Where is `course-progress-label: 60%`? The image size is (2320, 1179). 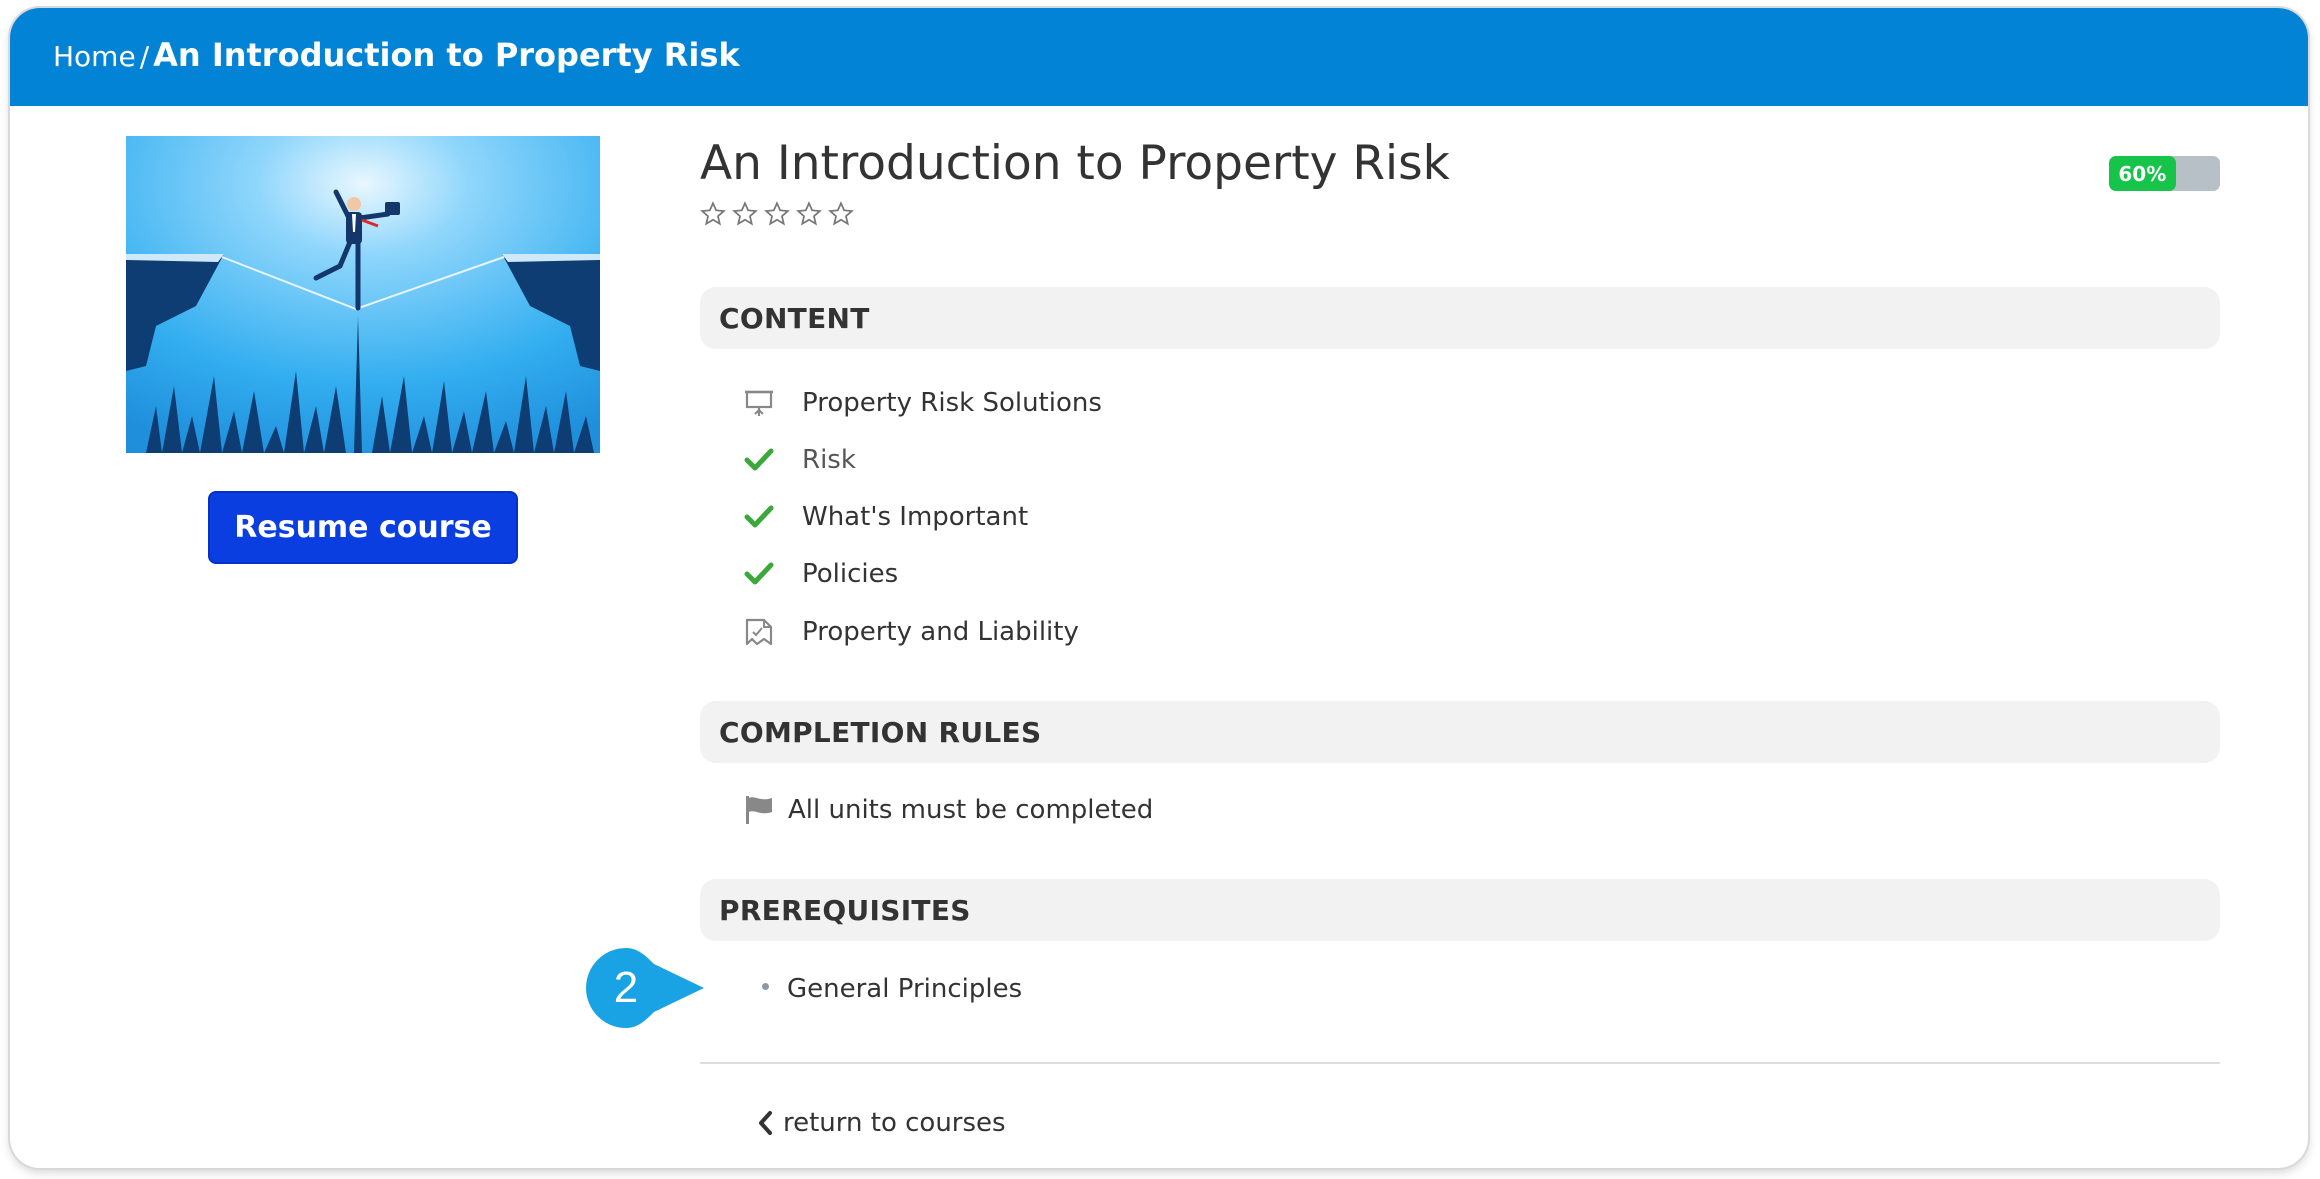 course-progress-label: 60% is located at coordinates (2142, 173).